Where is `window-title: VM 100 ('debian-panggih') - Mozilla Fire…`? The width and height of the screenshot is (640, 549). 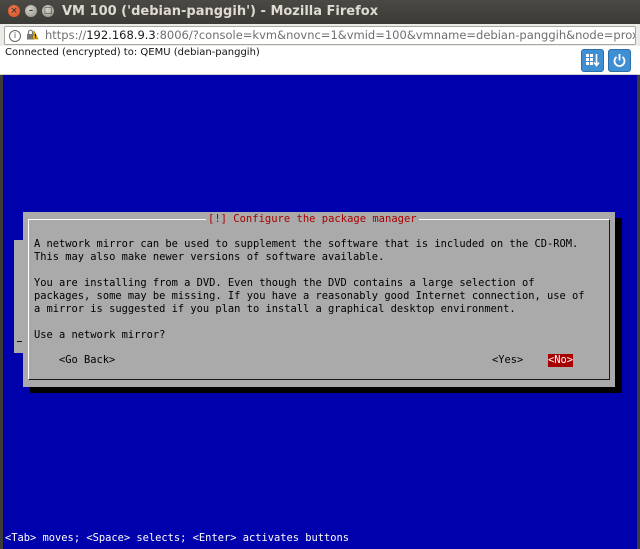 window-title: VM 100 ('debian-panggih') - Mozilla Fire… is located at coordinates (220, 11).